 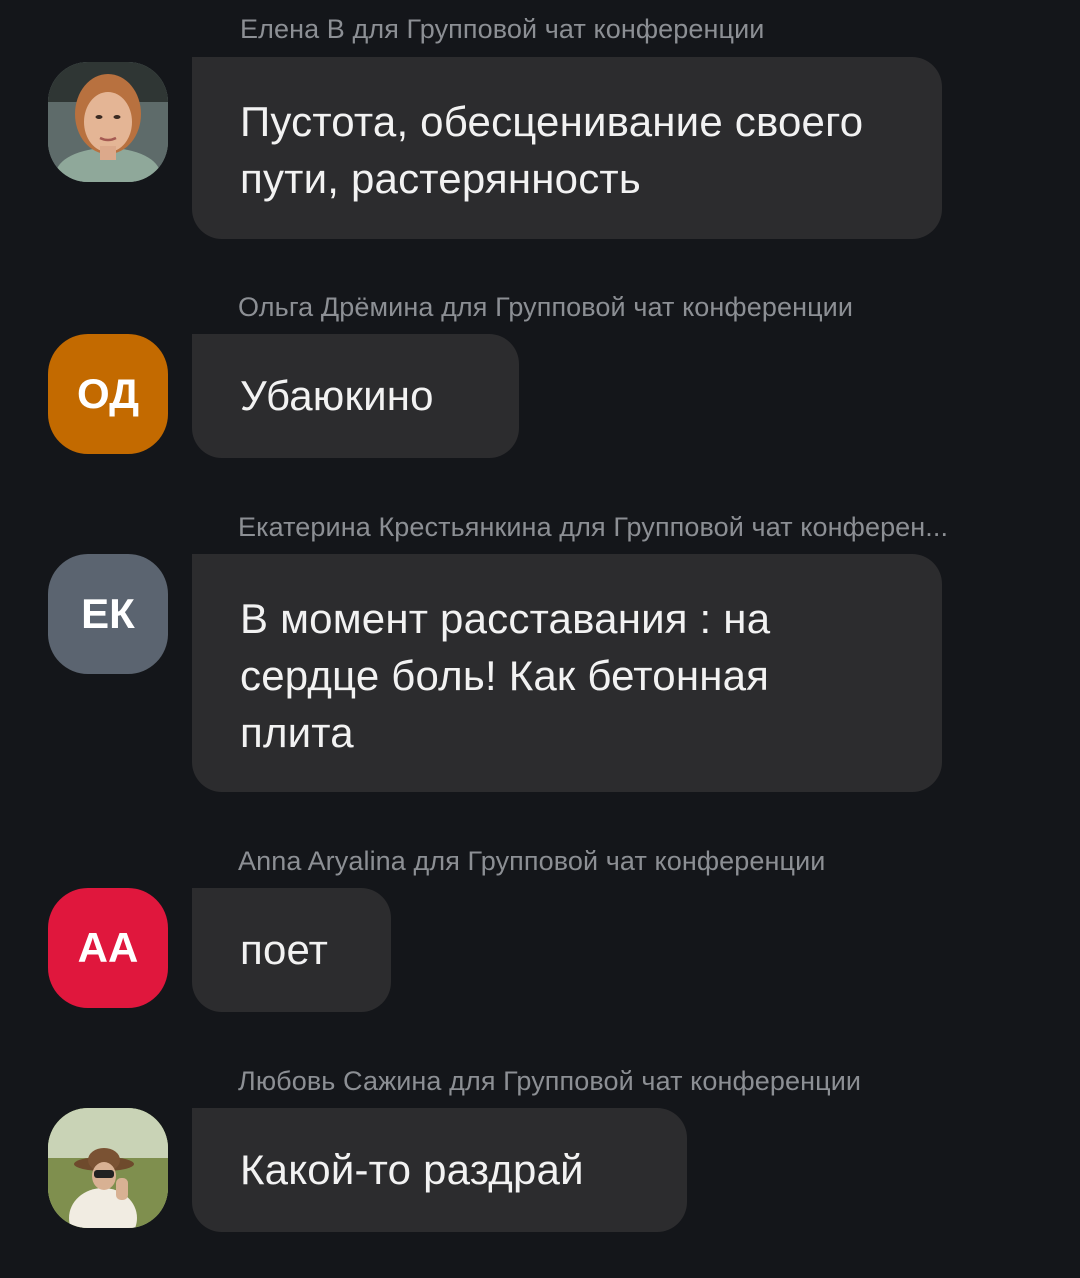 What do you see at coordinates (502, 29) in the screenshot?
I see `message-sender: Елена В для Групповой чат конференции` at bounding box center [502, 29].